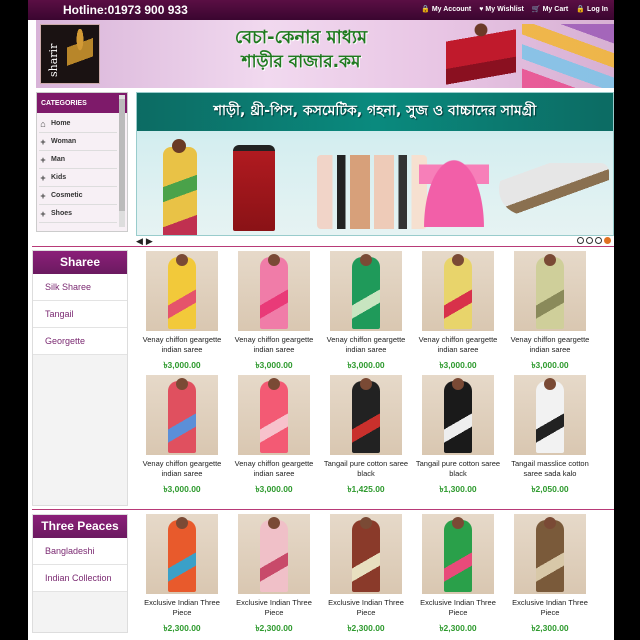 This screenshot has width=640, height=640. Describe the element at coordinates (592, 9) in the screenshot. I see `toplink-log-in: 🔒 Log In` at that location.